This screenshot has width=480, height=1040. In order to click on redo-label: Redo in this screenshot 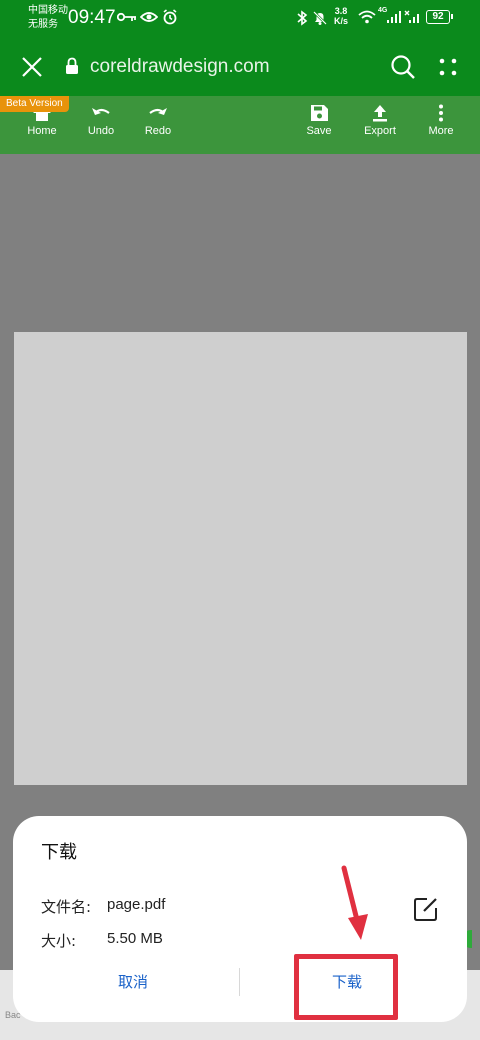, I will do `click(158, 131)`.